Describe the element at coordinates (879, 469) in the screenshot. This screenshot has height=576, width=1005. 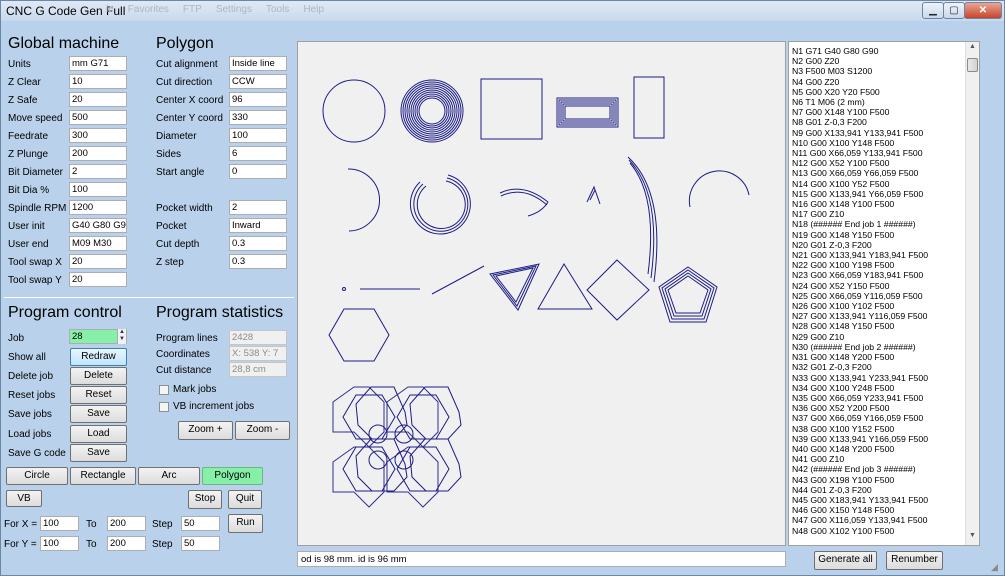
I see `gcode-line: N42 (###### End job 3 ######)` at that location.